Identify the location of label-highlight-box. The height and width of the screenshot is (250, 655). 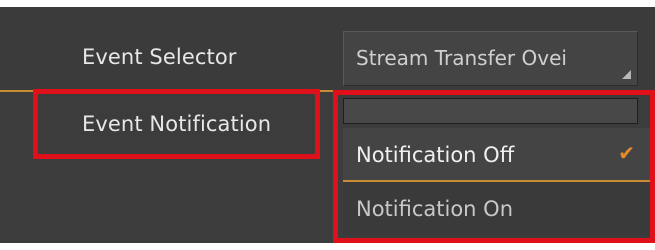
(176, 124).